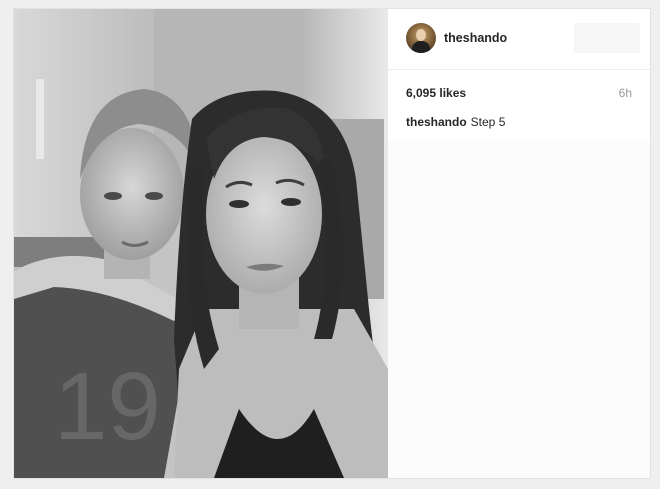 The image size is (660, 489). What do you see at coordinates (488, 122) in the screenshot?
I see `caption-text: Step 5` at bounding box center [488, 122].